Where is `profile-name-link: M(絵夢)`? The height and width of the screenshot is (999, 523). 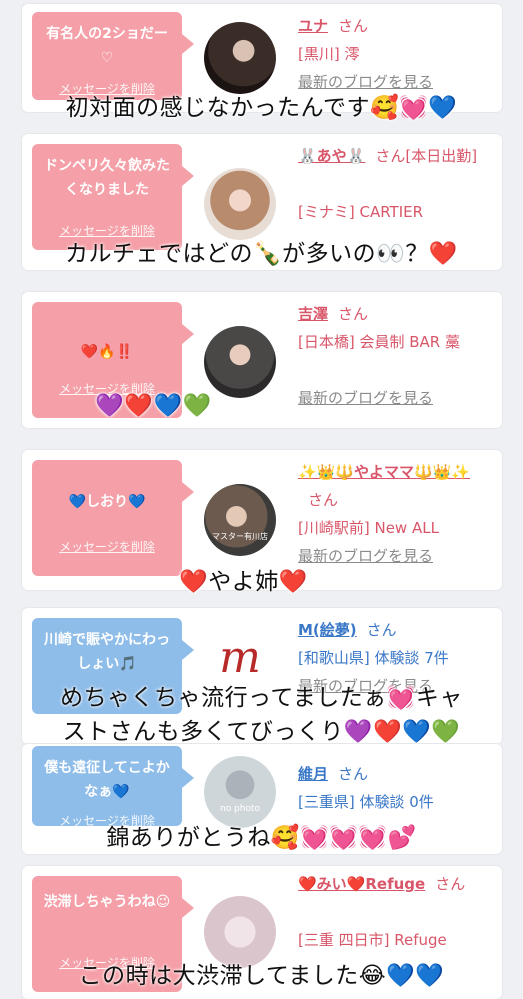
profile-name-link: M(絵夢) is located at coordinates (327, 630).